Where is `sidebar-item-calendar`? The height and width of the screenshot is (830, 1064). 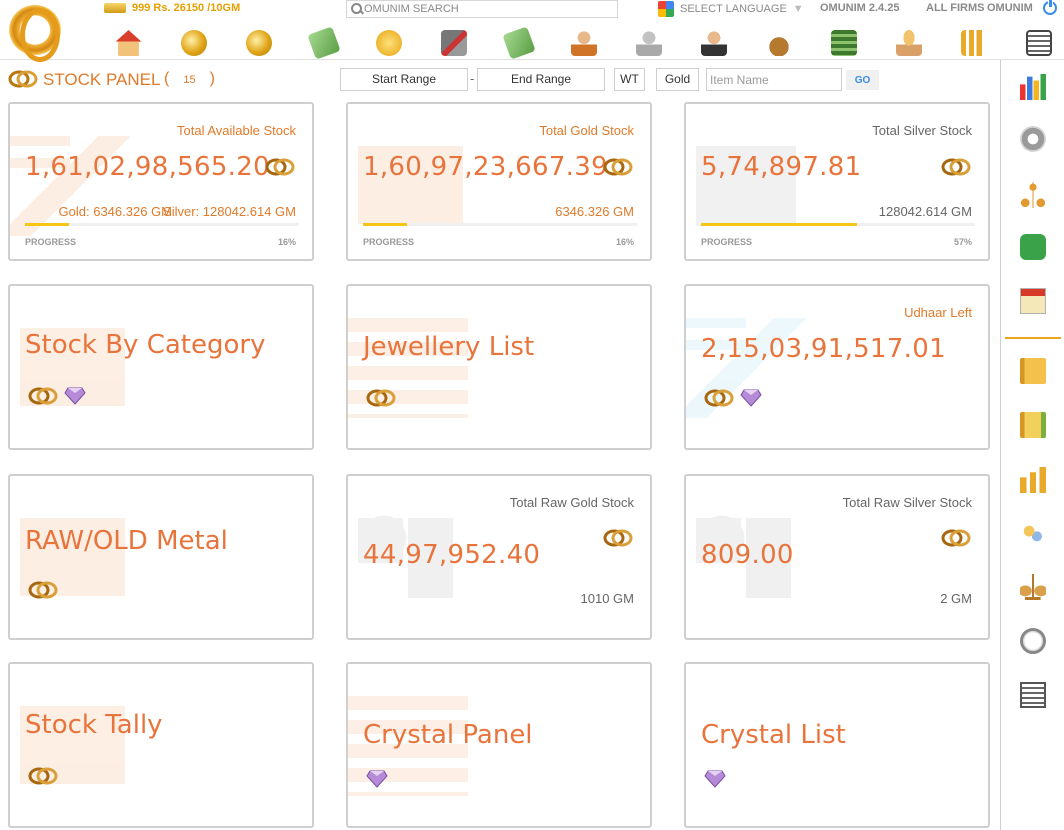
sidebar-item-calendar is located at coordinates (1033, 301).